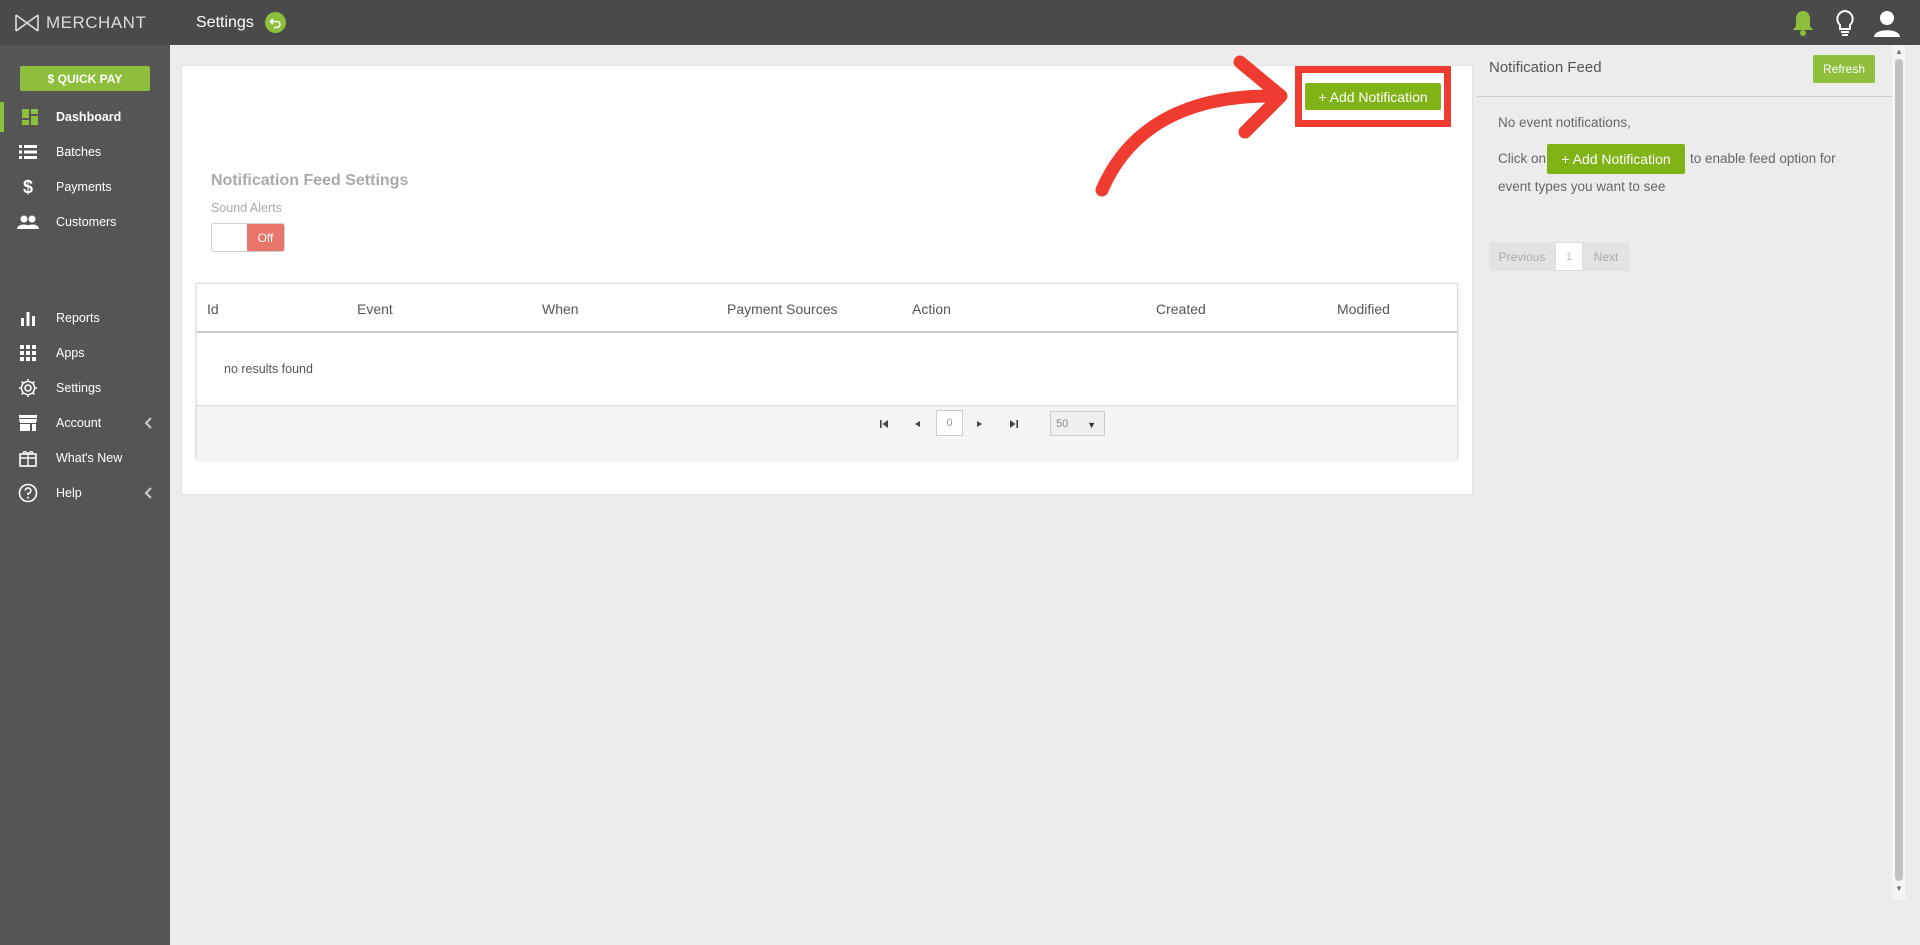 Image resolution: width=1920 pixels, height=945 pixels. I want to click on dashboard-icon, so click(30, 117).